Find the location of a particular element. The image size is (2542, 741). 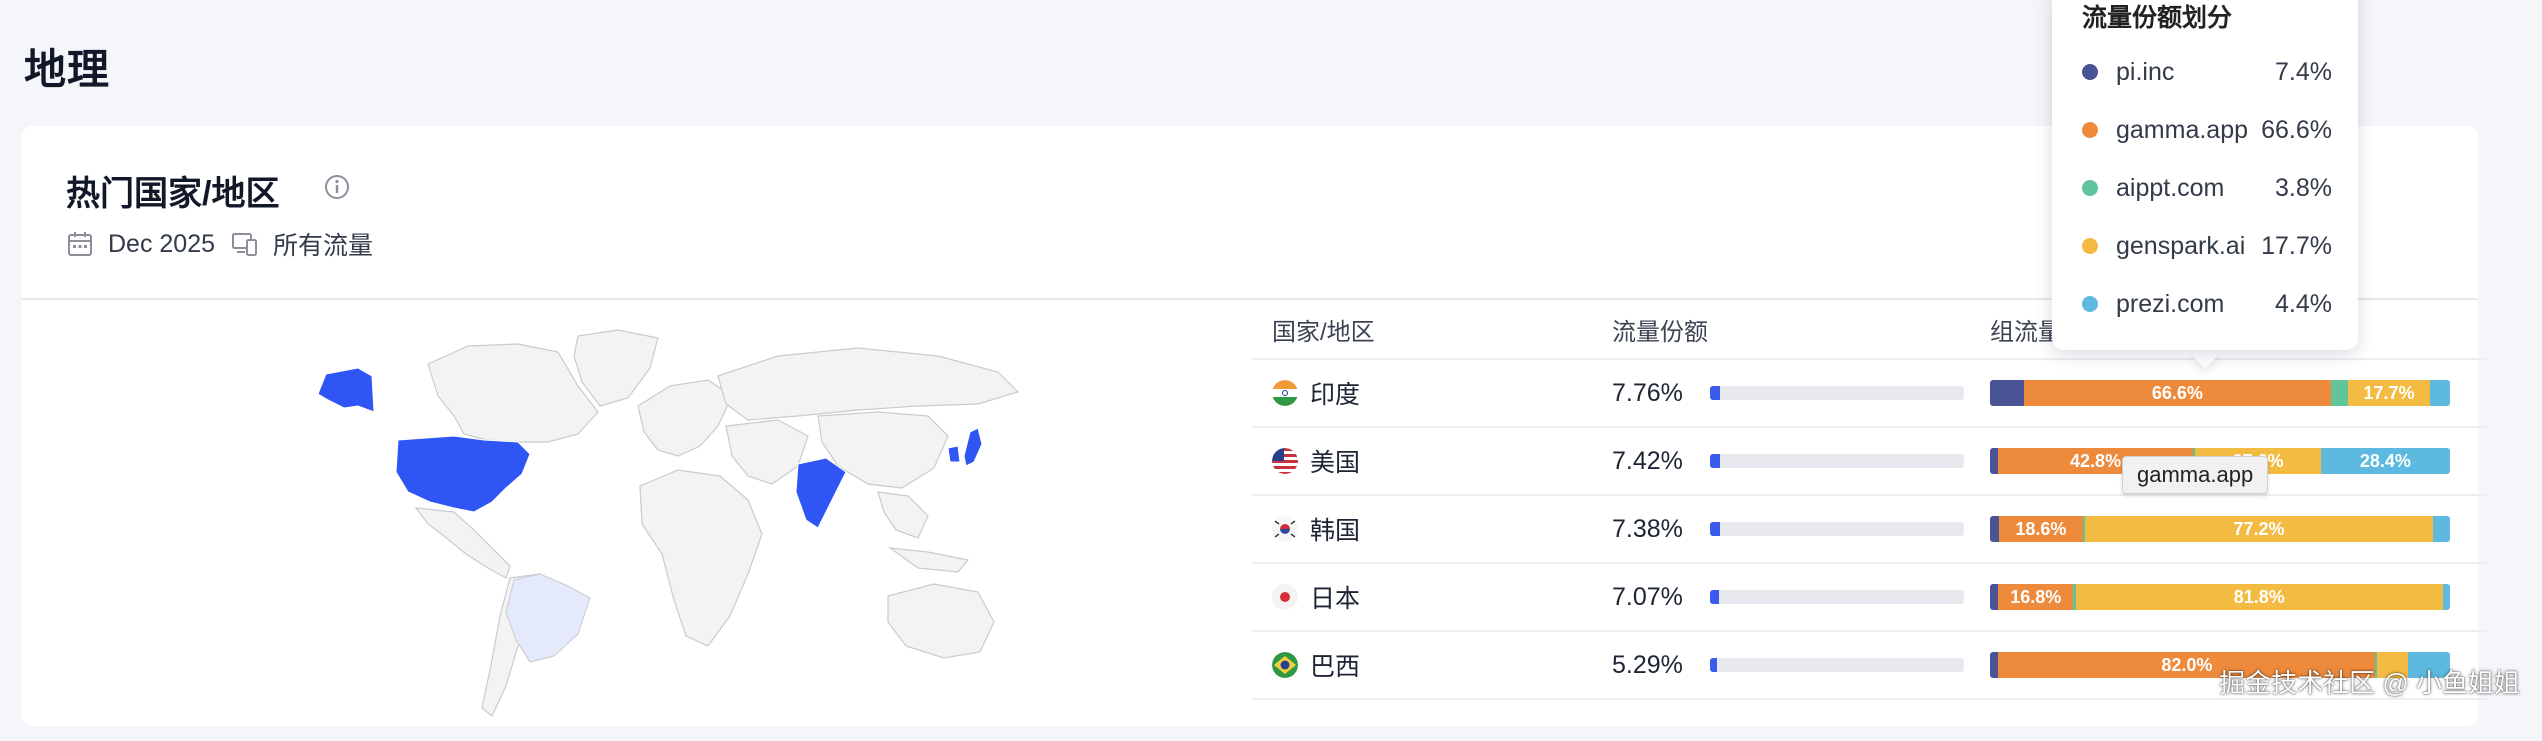

country-name: 美国 is located at coordinates (1335, 463).